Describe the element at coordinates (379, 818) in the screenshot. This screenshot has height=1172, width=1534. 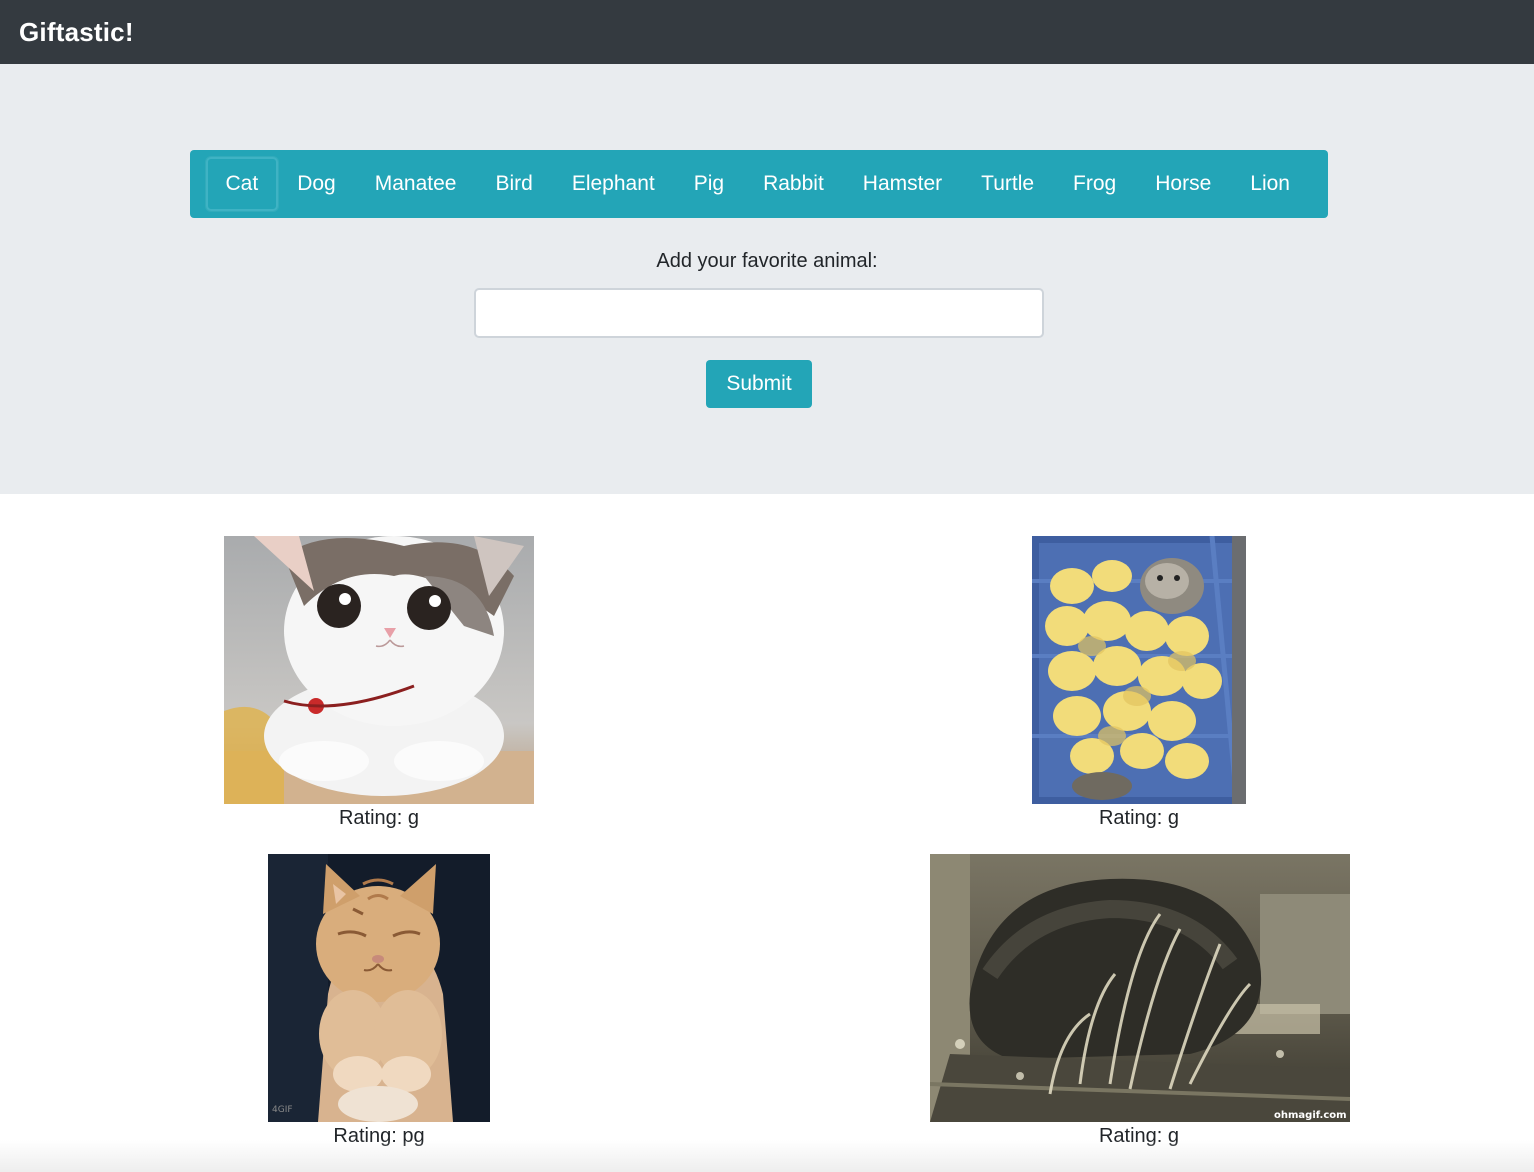
I see `gif-rating-white-cat: Rating: g` at that location.